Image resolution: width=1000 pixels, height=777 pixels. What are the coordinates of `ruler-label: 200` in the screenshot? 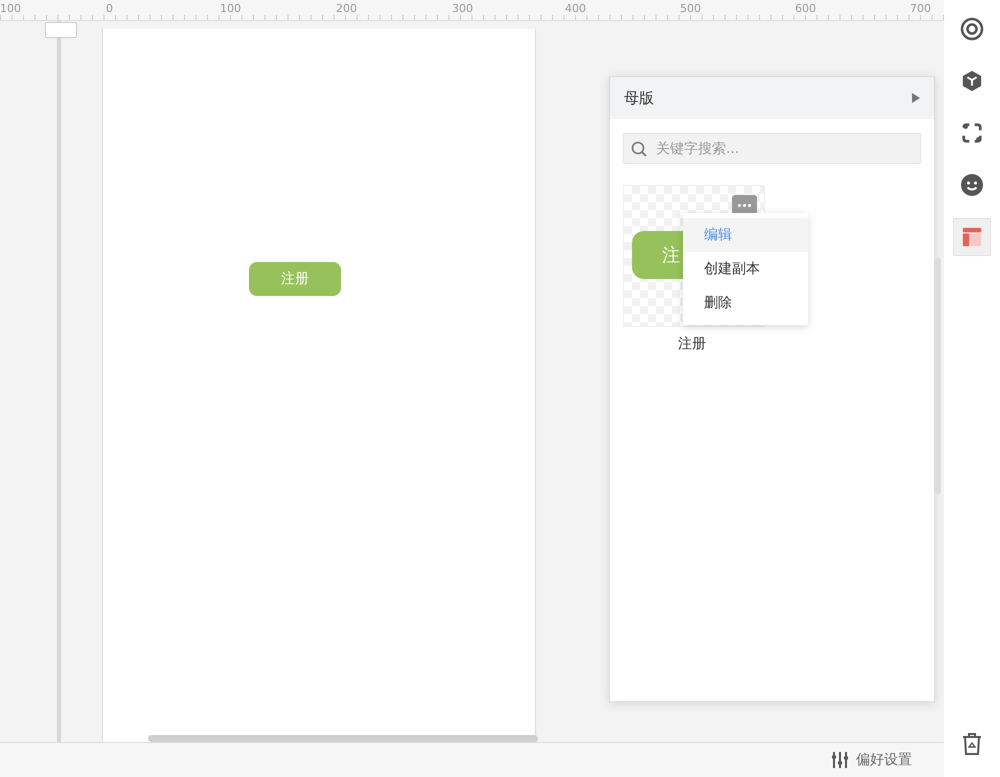 It's located at (346, 8).